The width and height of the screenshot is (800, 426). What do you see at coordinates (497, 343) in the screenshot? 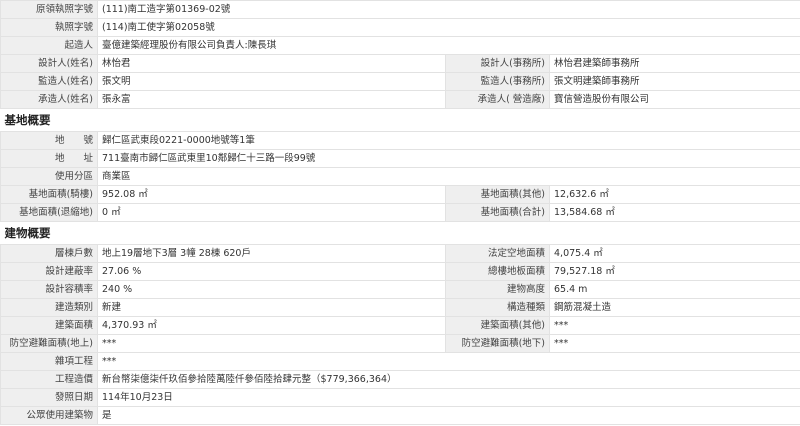
I see `field-label: 防空避難面積(地下)` at bounding box center [497, 343].